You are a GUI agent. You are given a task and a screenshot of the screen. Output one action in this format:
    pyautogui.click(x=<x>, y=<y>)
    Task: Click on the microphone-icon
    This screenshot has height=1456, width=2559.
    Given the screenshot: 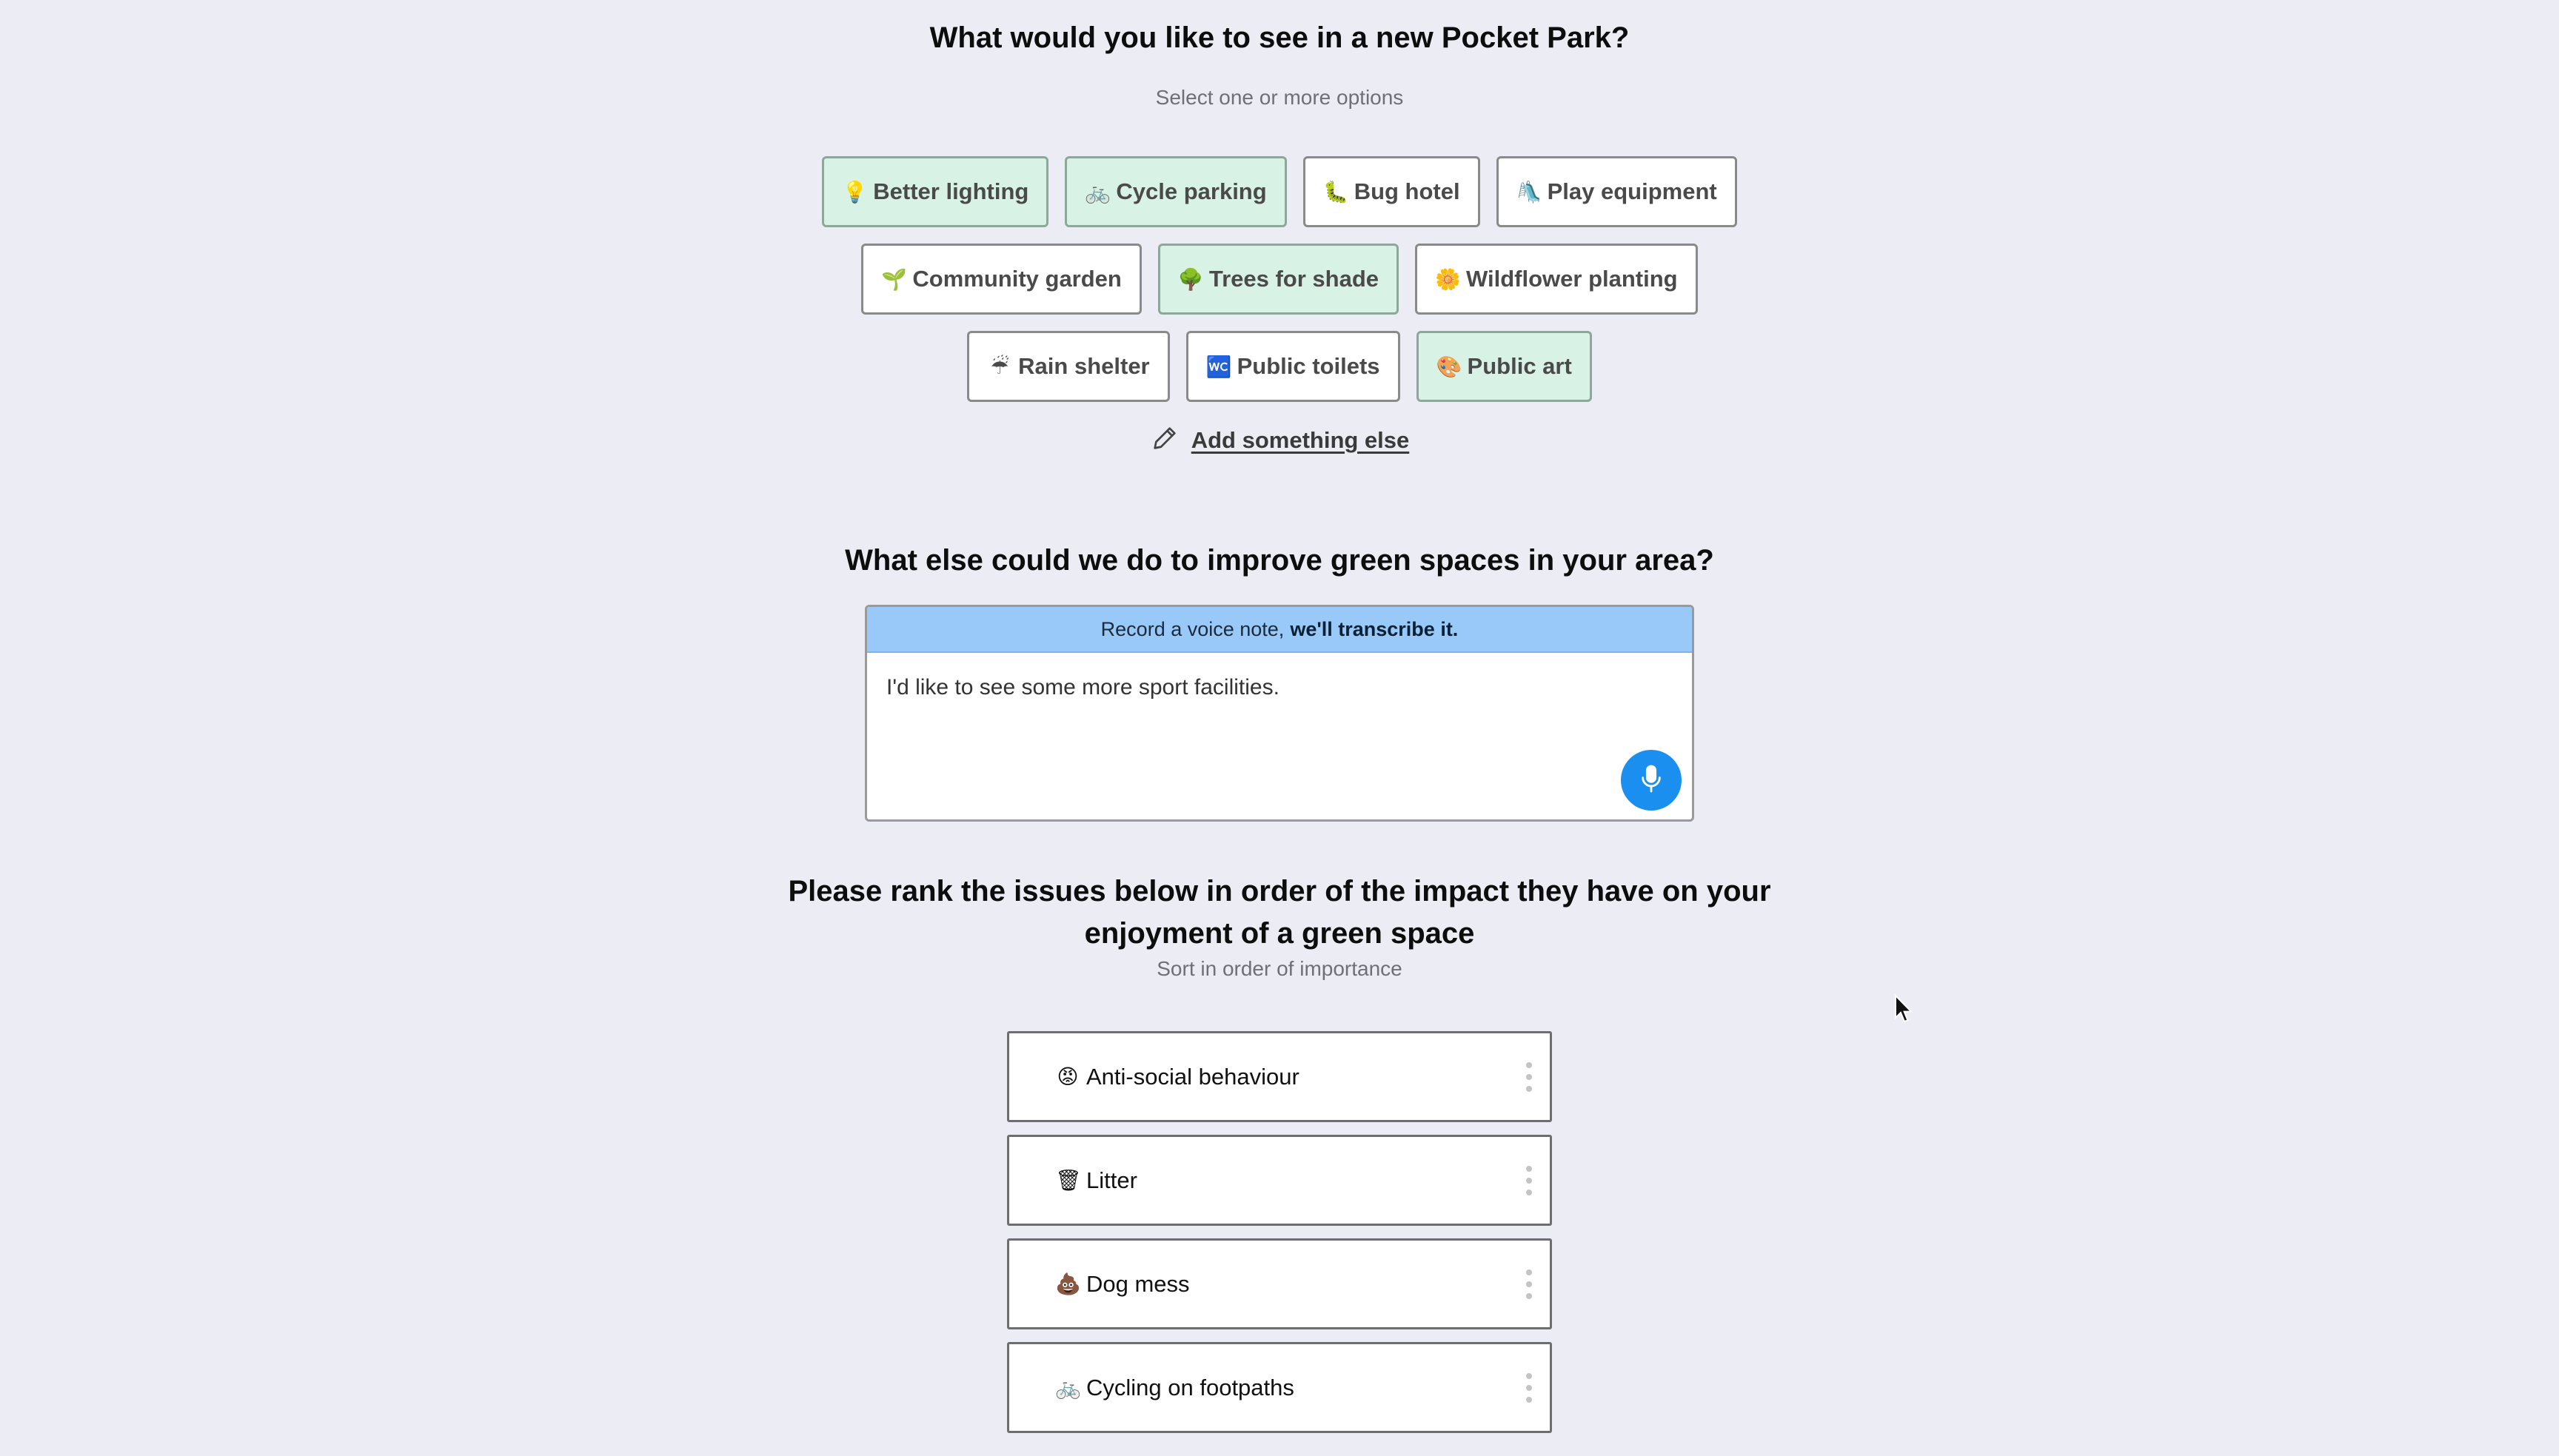 What is the action you would take?
    pyautogui.click(x=1651, y=781)
    